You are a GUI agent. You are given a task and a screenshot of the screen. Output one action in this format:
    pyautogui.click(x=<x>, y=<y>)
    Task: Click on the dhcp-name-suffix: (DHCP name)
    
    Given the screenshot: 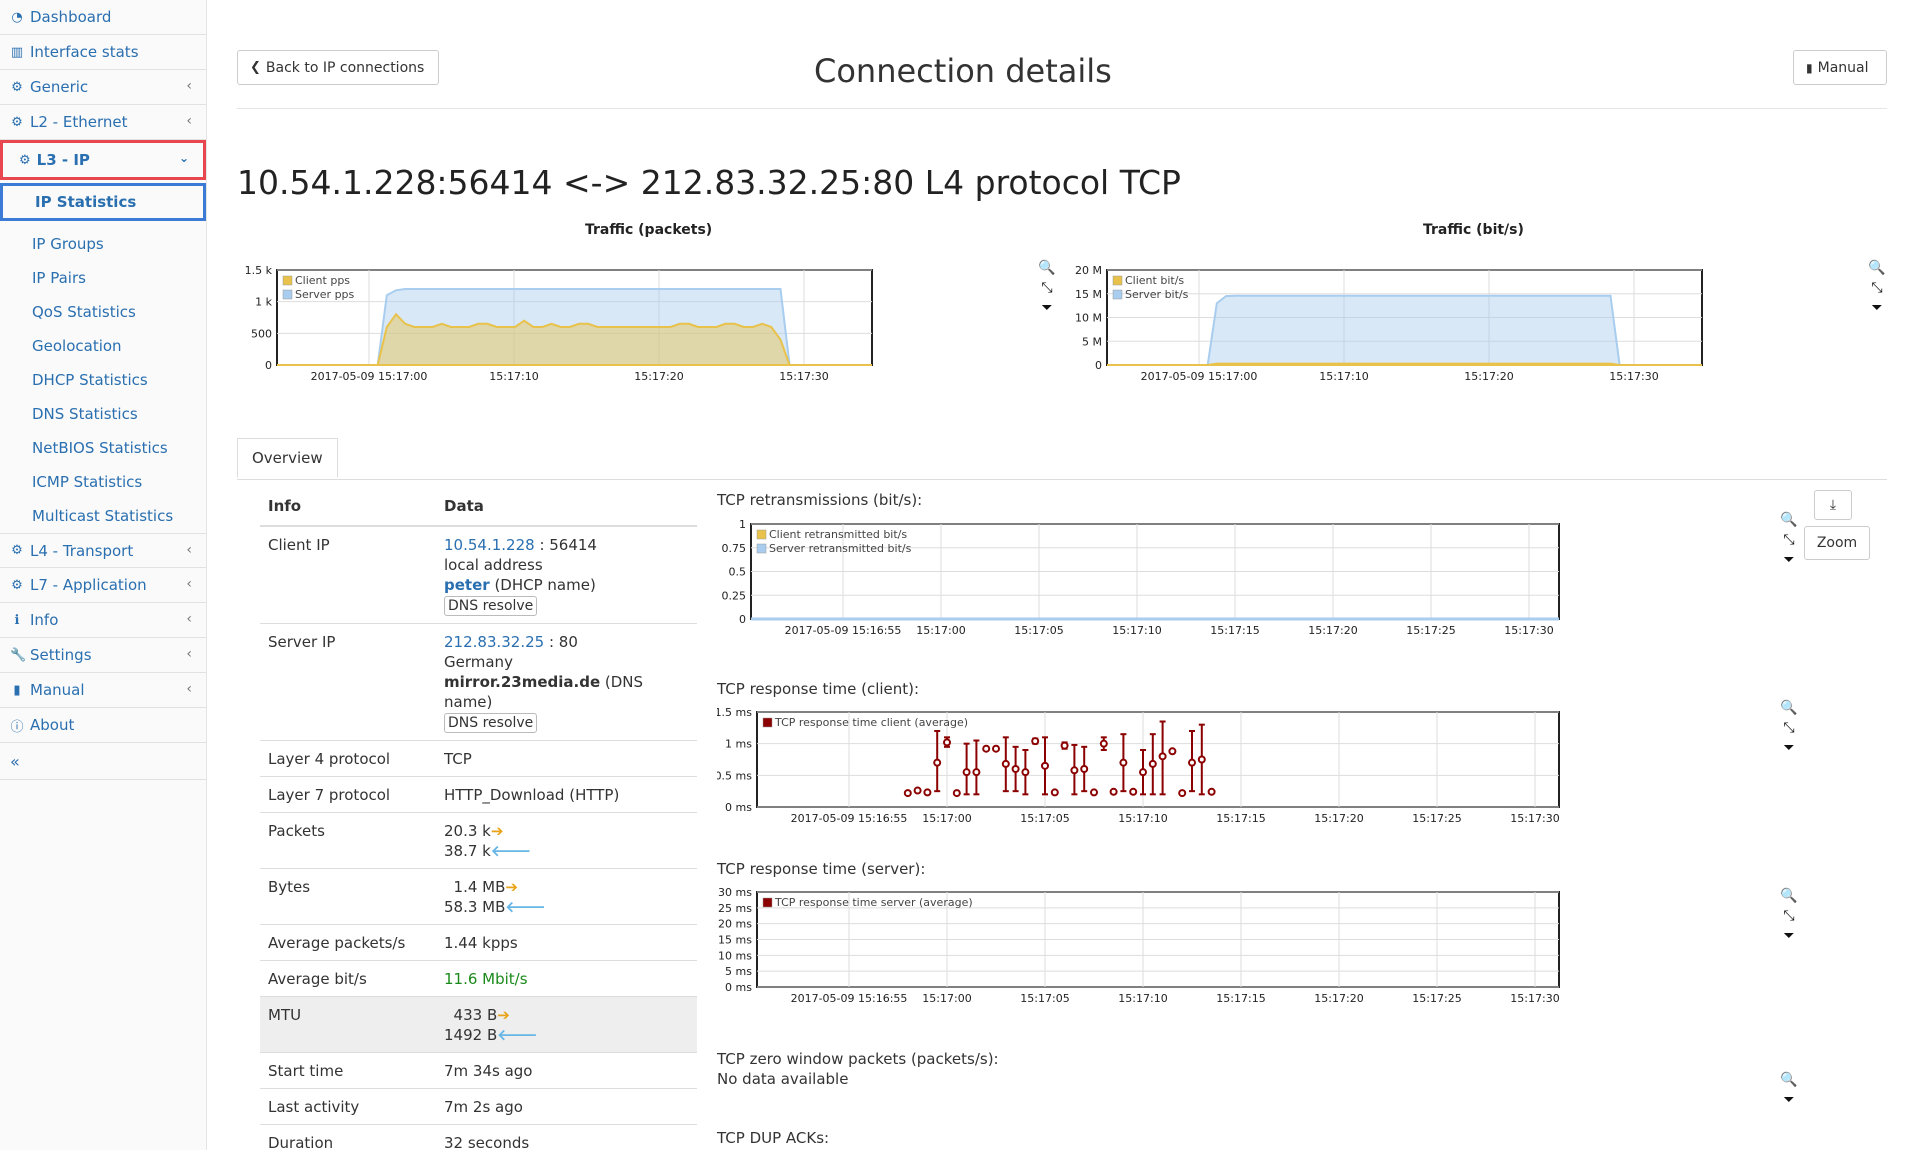 What is the action you would take?
    pyautogui.click(x=544, y=585)
    